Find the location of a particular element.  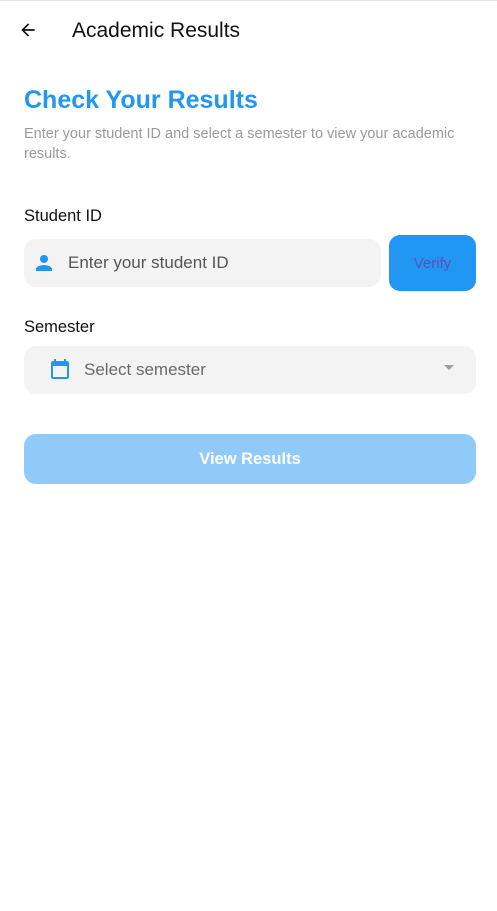

section-heading: Check Your Results is located at coordinates (141, 100).